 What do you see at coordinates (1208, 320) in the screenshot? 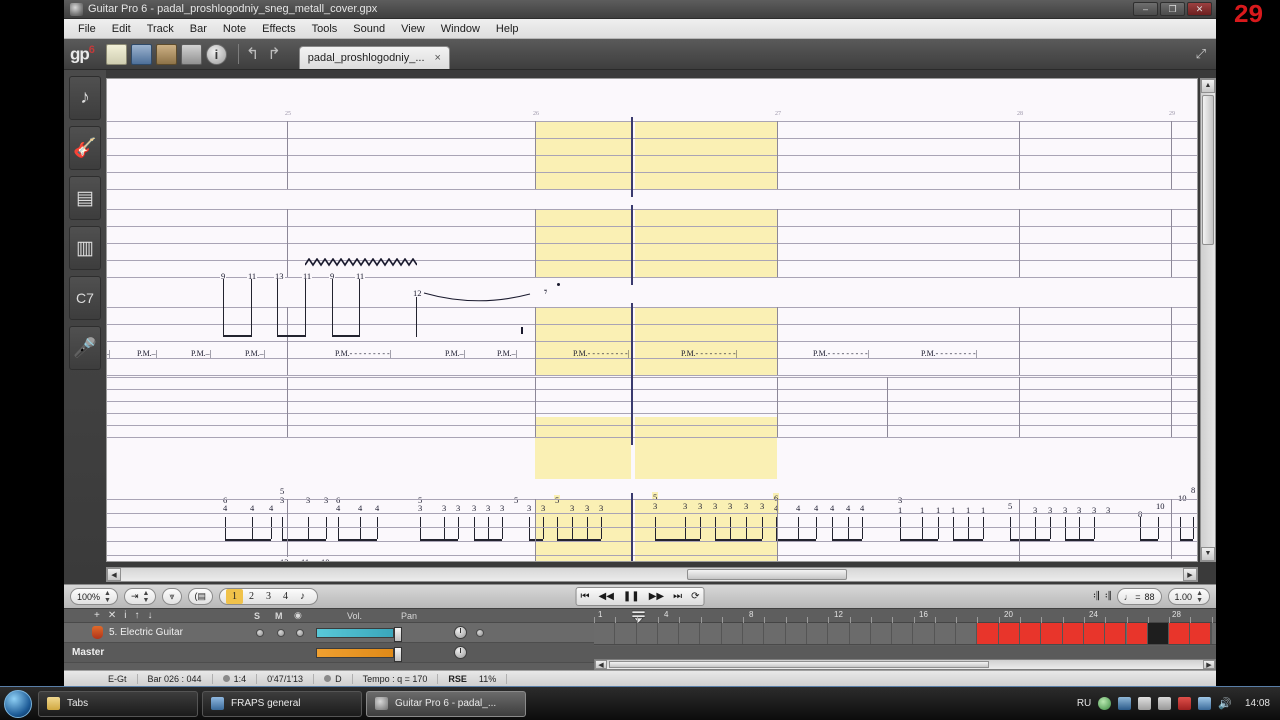
I see `score-vertical-scrollbar: ▲ ▼` at bounding box center [1208, 320].